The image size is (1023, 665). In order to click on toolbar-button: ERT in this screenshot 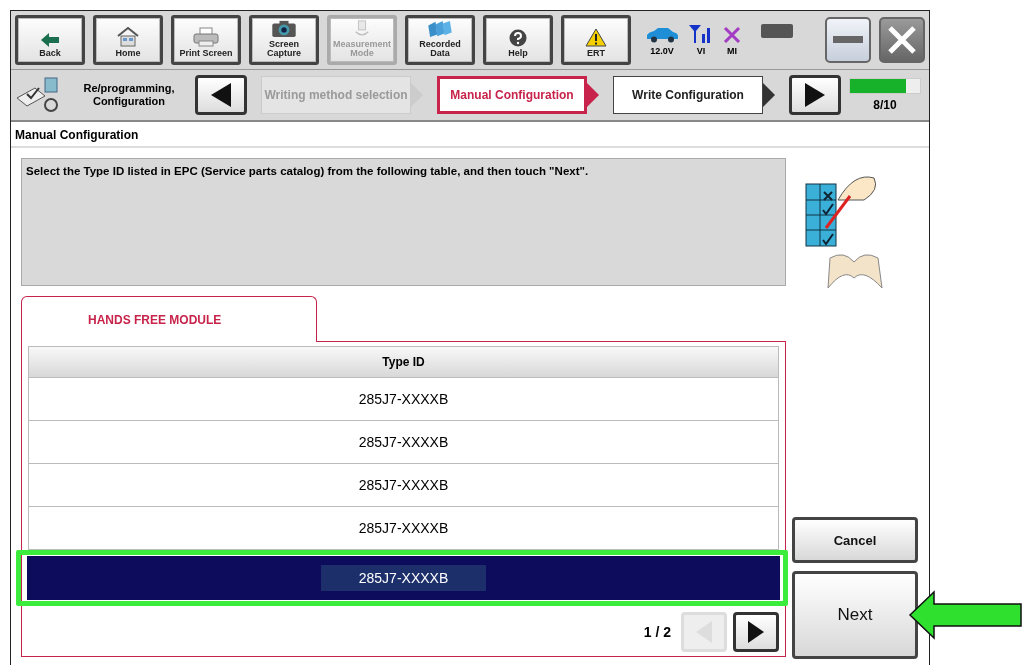, I will do `click(596, 40)`.